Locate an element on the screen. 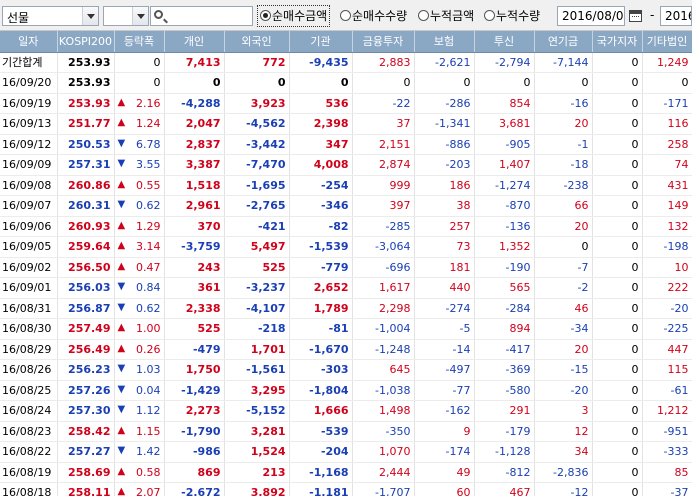  individual-cell: -986 is located at coordinates (194, 452).